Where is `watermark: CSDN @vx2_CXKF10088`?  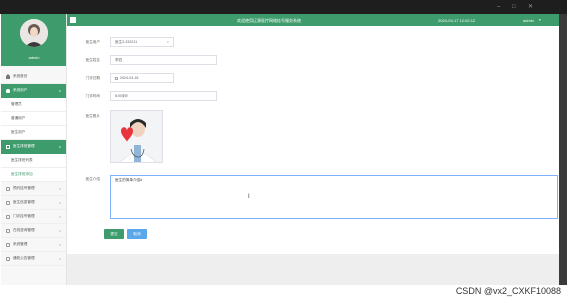 watermark: CSDN @vx2_CXKF10088 is located at coordinates (508, 291).